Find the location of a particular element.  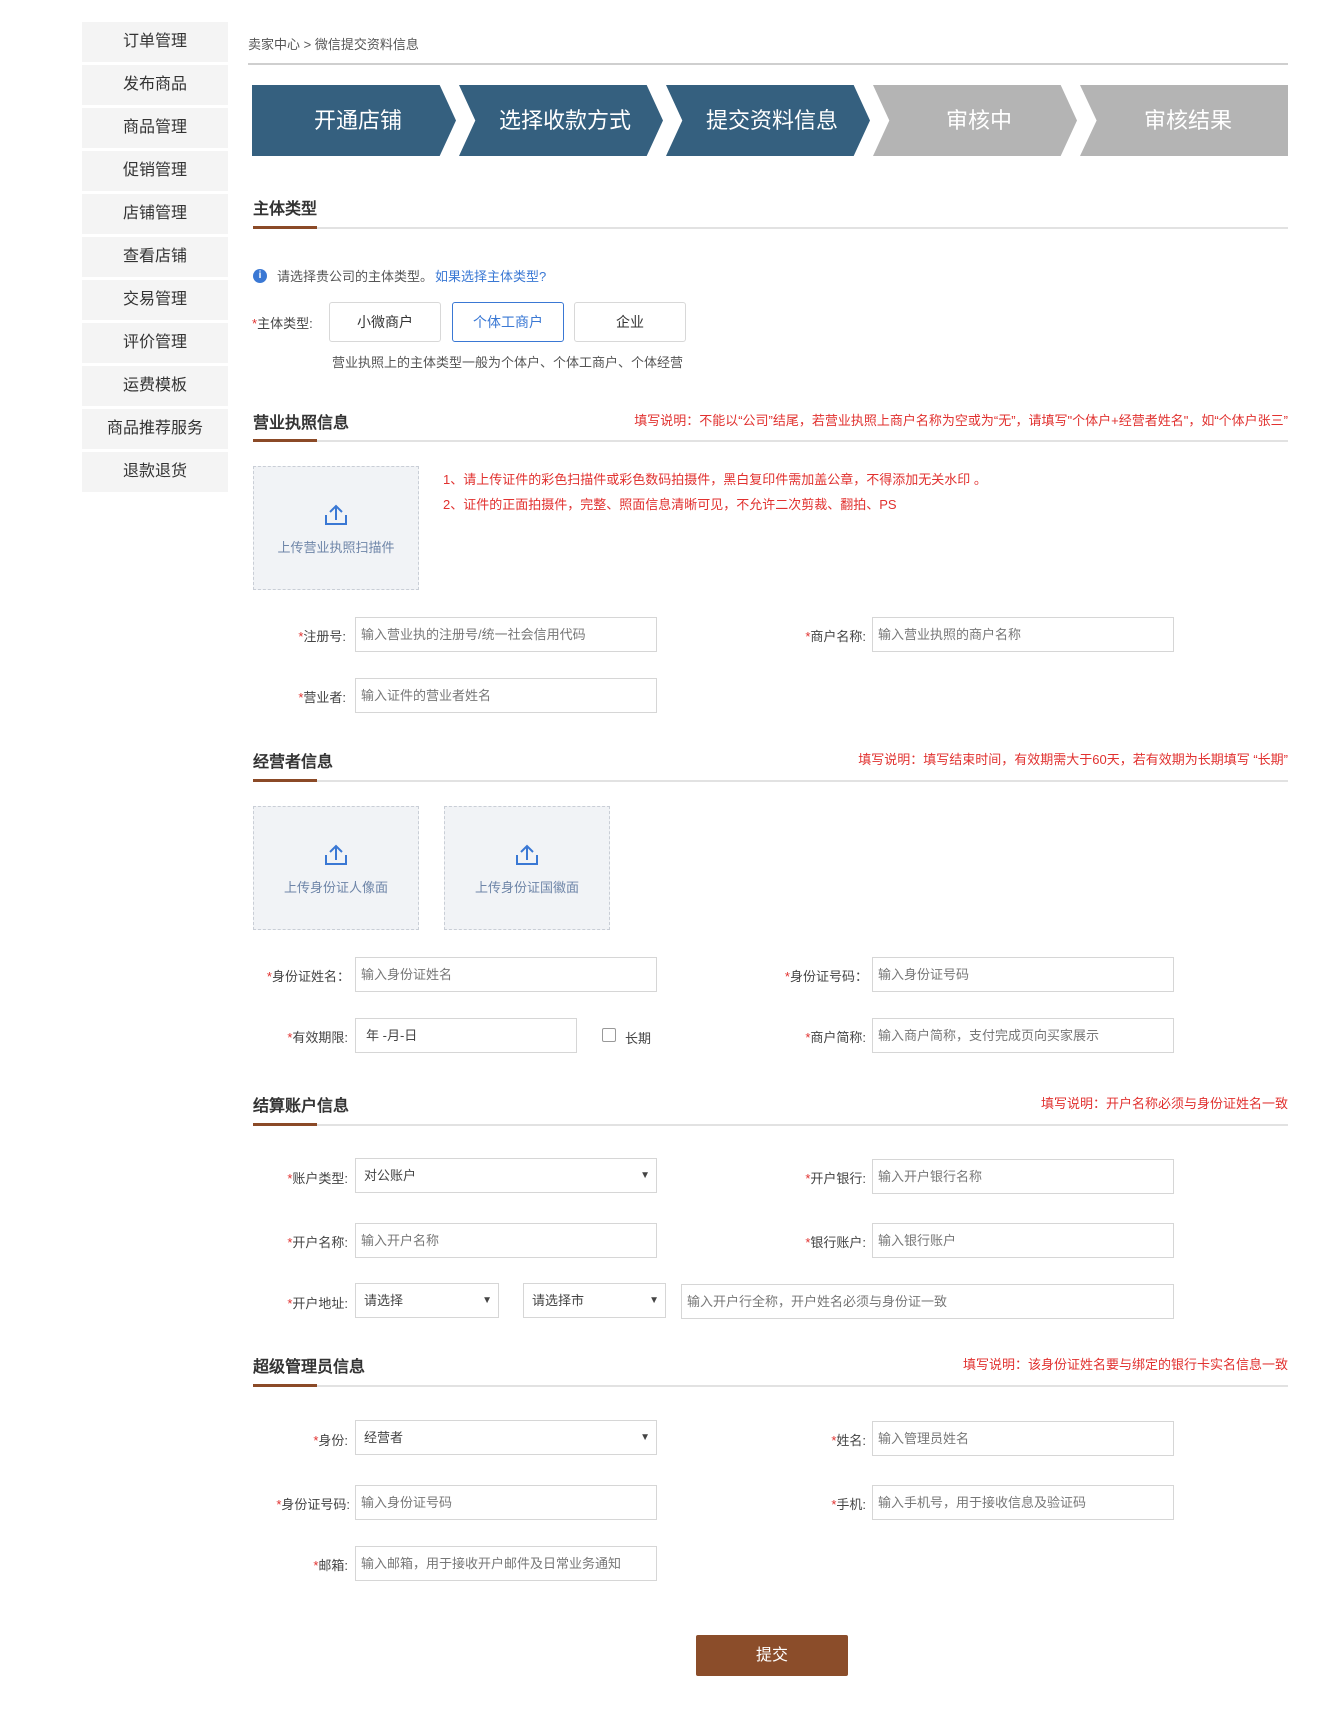

upload-id-front: 上传身份证人像面 is located at coordinates (336, 868).